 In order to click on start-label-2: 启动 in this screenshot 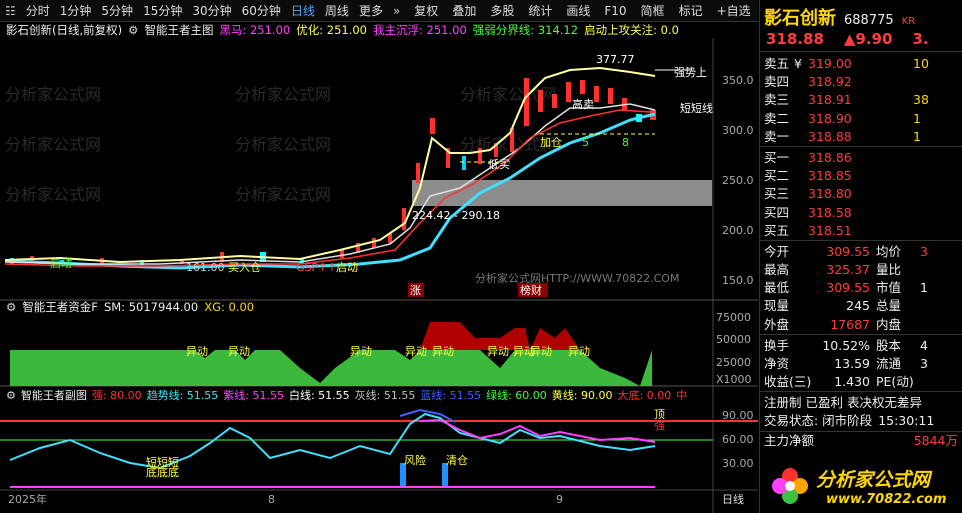, I will do `click(347, 267)`.